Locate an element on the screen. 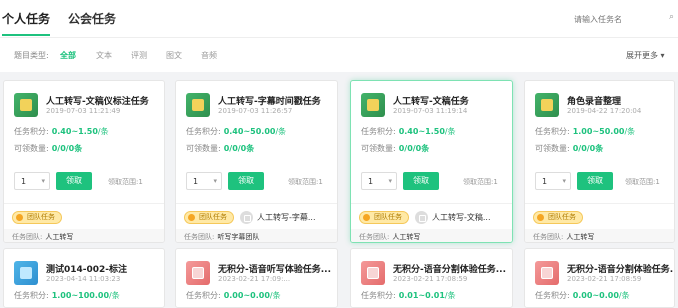 The image size is (678, 308). task-title: 人工转写-文稿仪标注任务 is located at coordinates (97, 102).